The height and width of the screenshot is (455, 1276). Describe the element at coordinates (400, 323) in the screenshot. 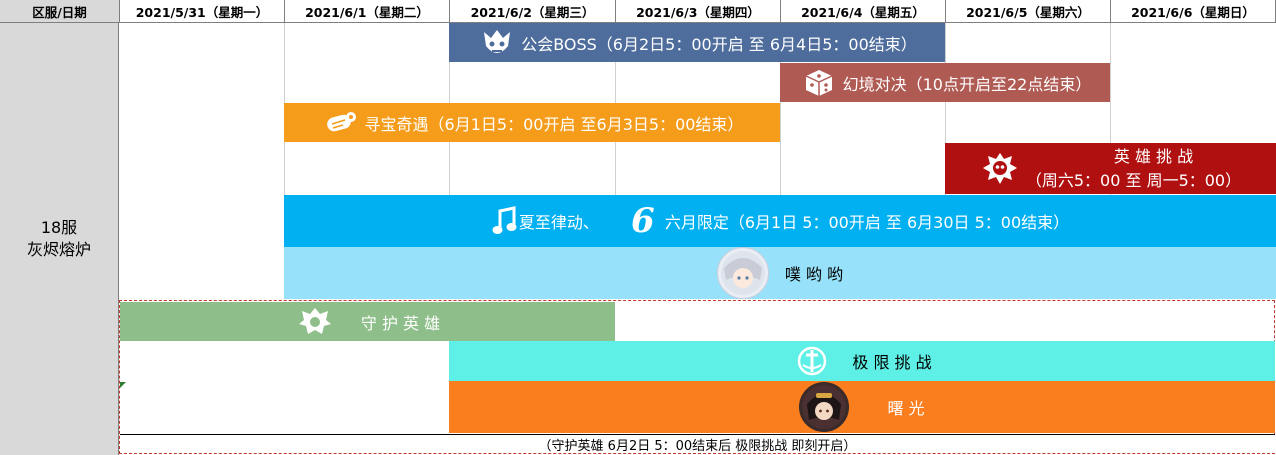

I see `guard-hero-label: 守 护 英 雄` at that location.